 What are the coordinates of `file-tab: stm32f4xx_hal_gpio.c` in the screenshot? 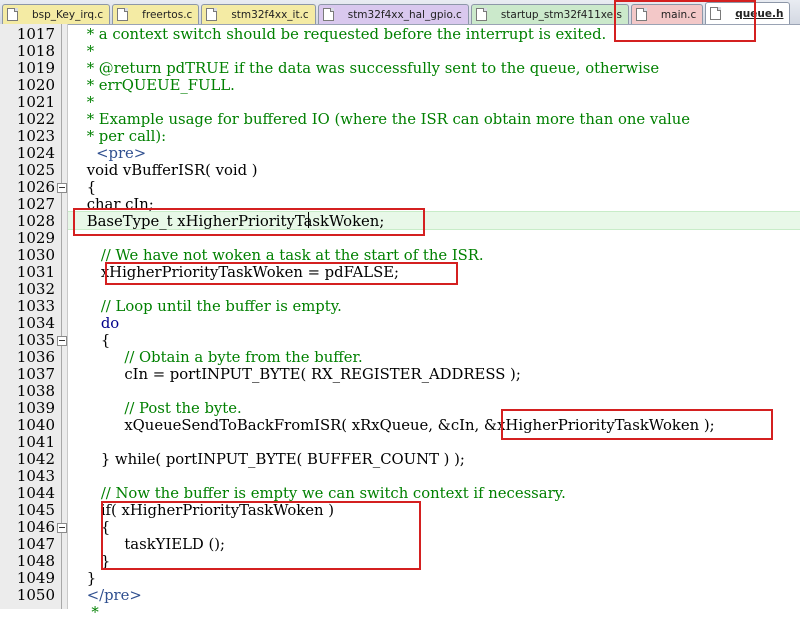 It's located at (393, 14).